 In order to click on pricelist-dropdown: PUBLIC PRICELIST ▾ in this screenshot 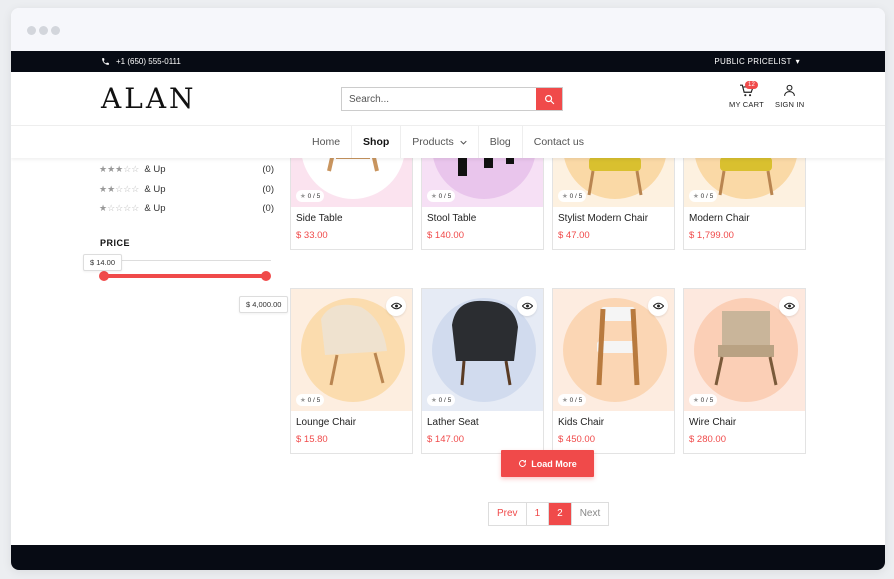, I will do `click(757, 61)`.